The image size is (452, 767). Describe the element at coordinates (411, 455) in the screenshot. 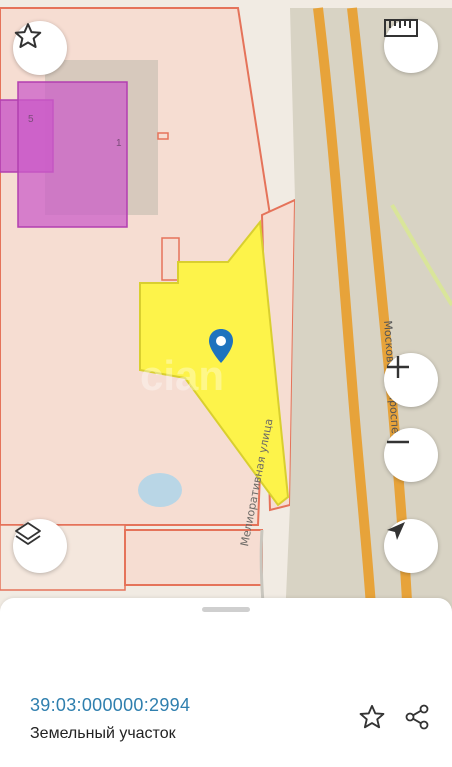

I see `zoom-out-button` at that location.